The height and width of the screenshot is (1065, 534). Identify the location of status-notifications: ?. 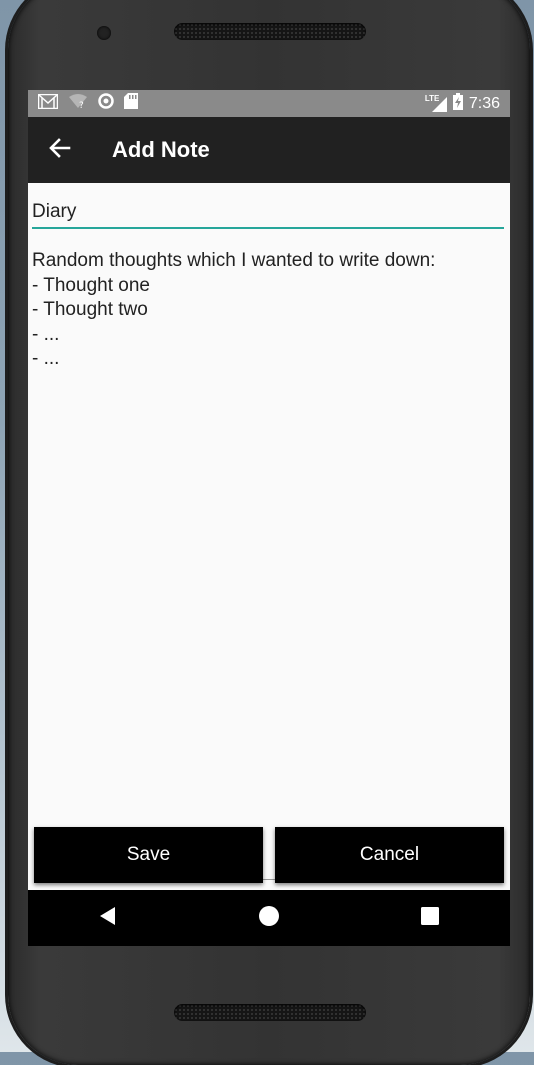
(83, 103).